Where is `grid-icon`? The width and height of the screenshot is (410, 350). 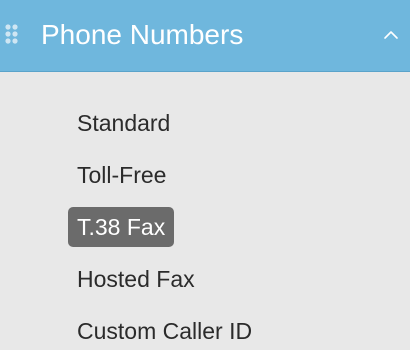 grid-icon is located at coordinates (11, 34).